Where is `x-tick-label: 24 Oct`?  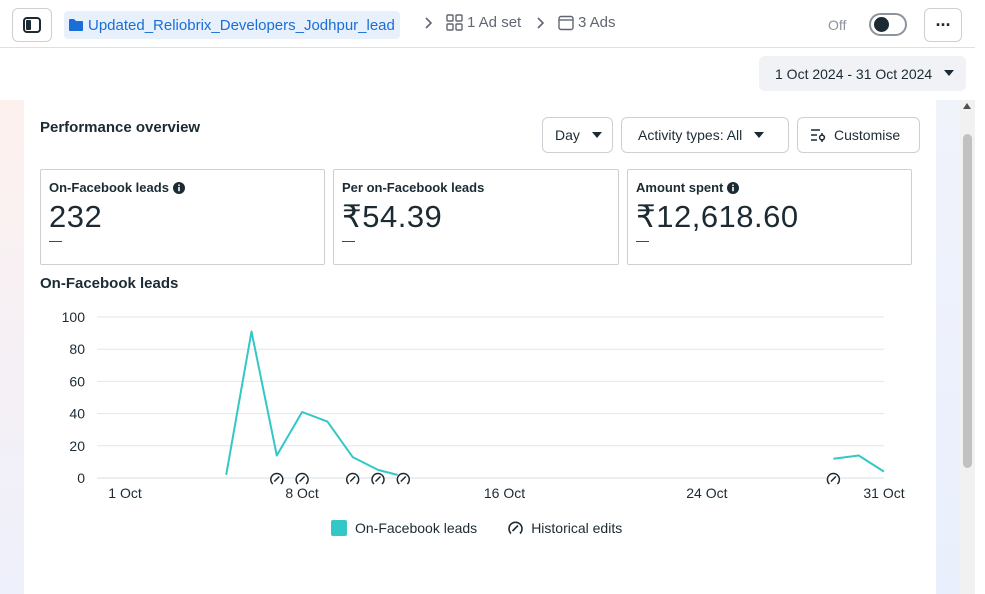
x-tick-label: 24 Oct is located at coordinates (706, 493).